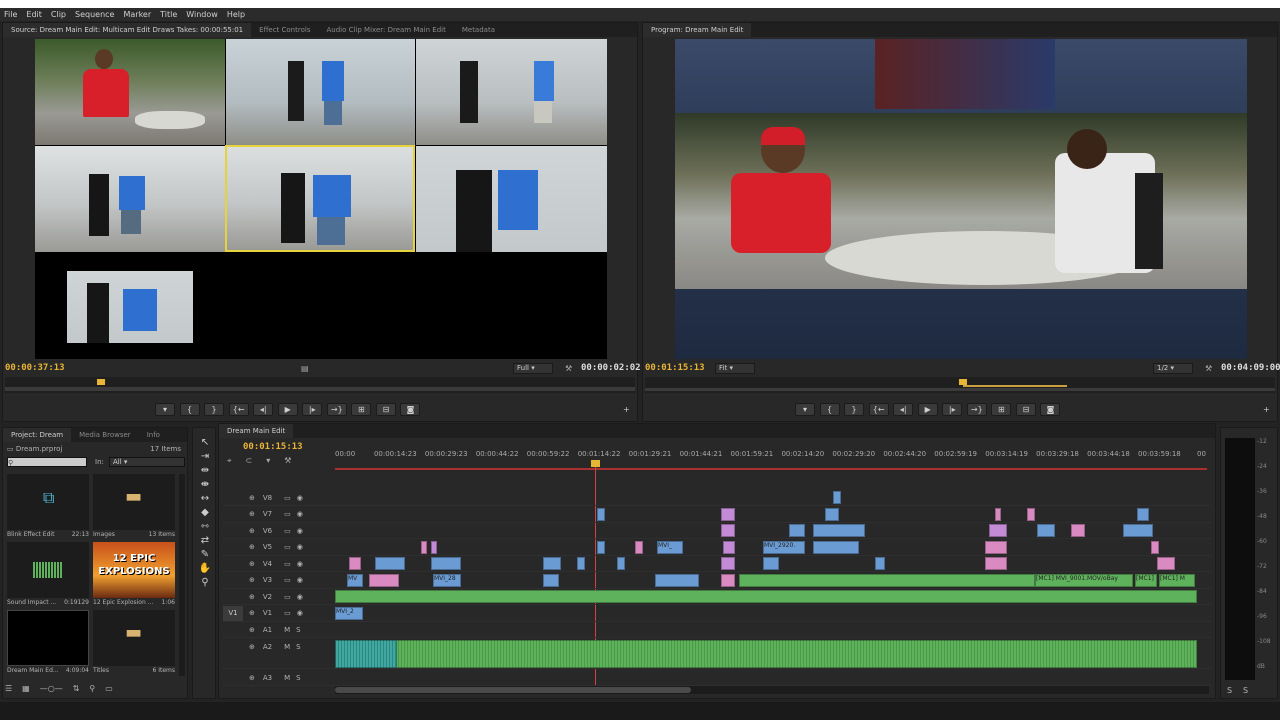 The image size is (1280, 720). I want to click on program-playhead-timecode: 00:01:15:13, so click(675, 368).